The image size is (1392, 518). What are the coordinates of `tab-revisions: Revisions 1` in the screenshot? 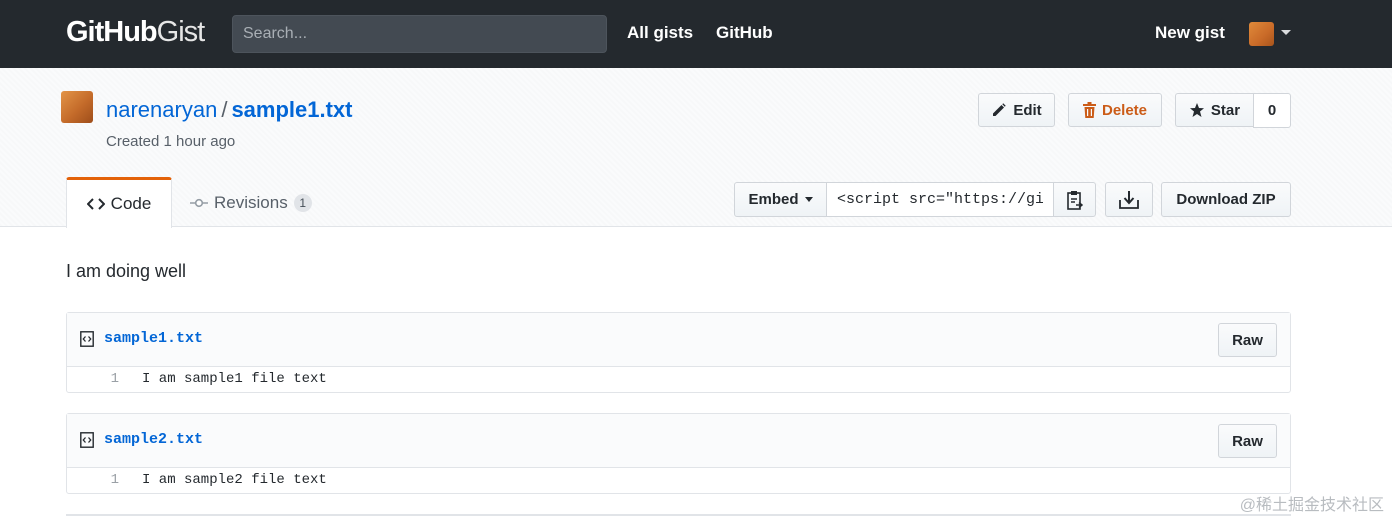 It's located at (251, 203).